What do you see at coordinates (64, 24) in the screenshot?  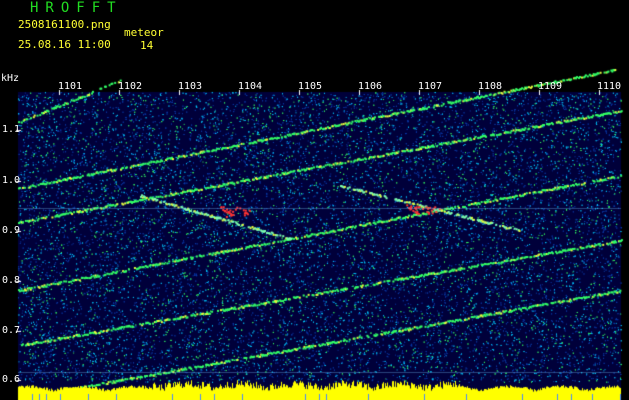 I see `file-name: 2508161100.png` at bounding box center [64, 24].